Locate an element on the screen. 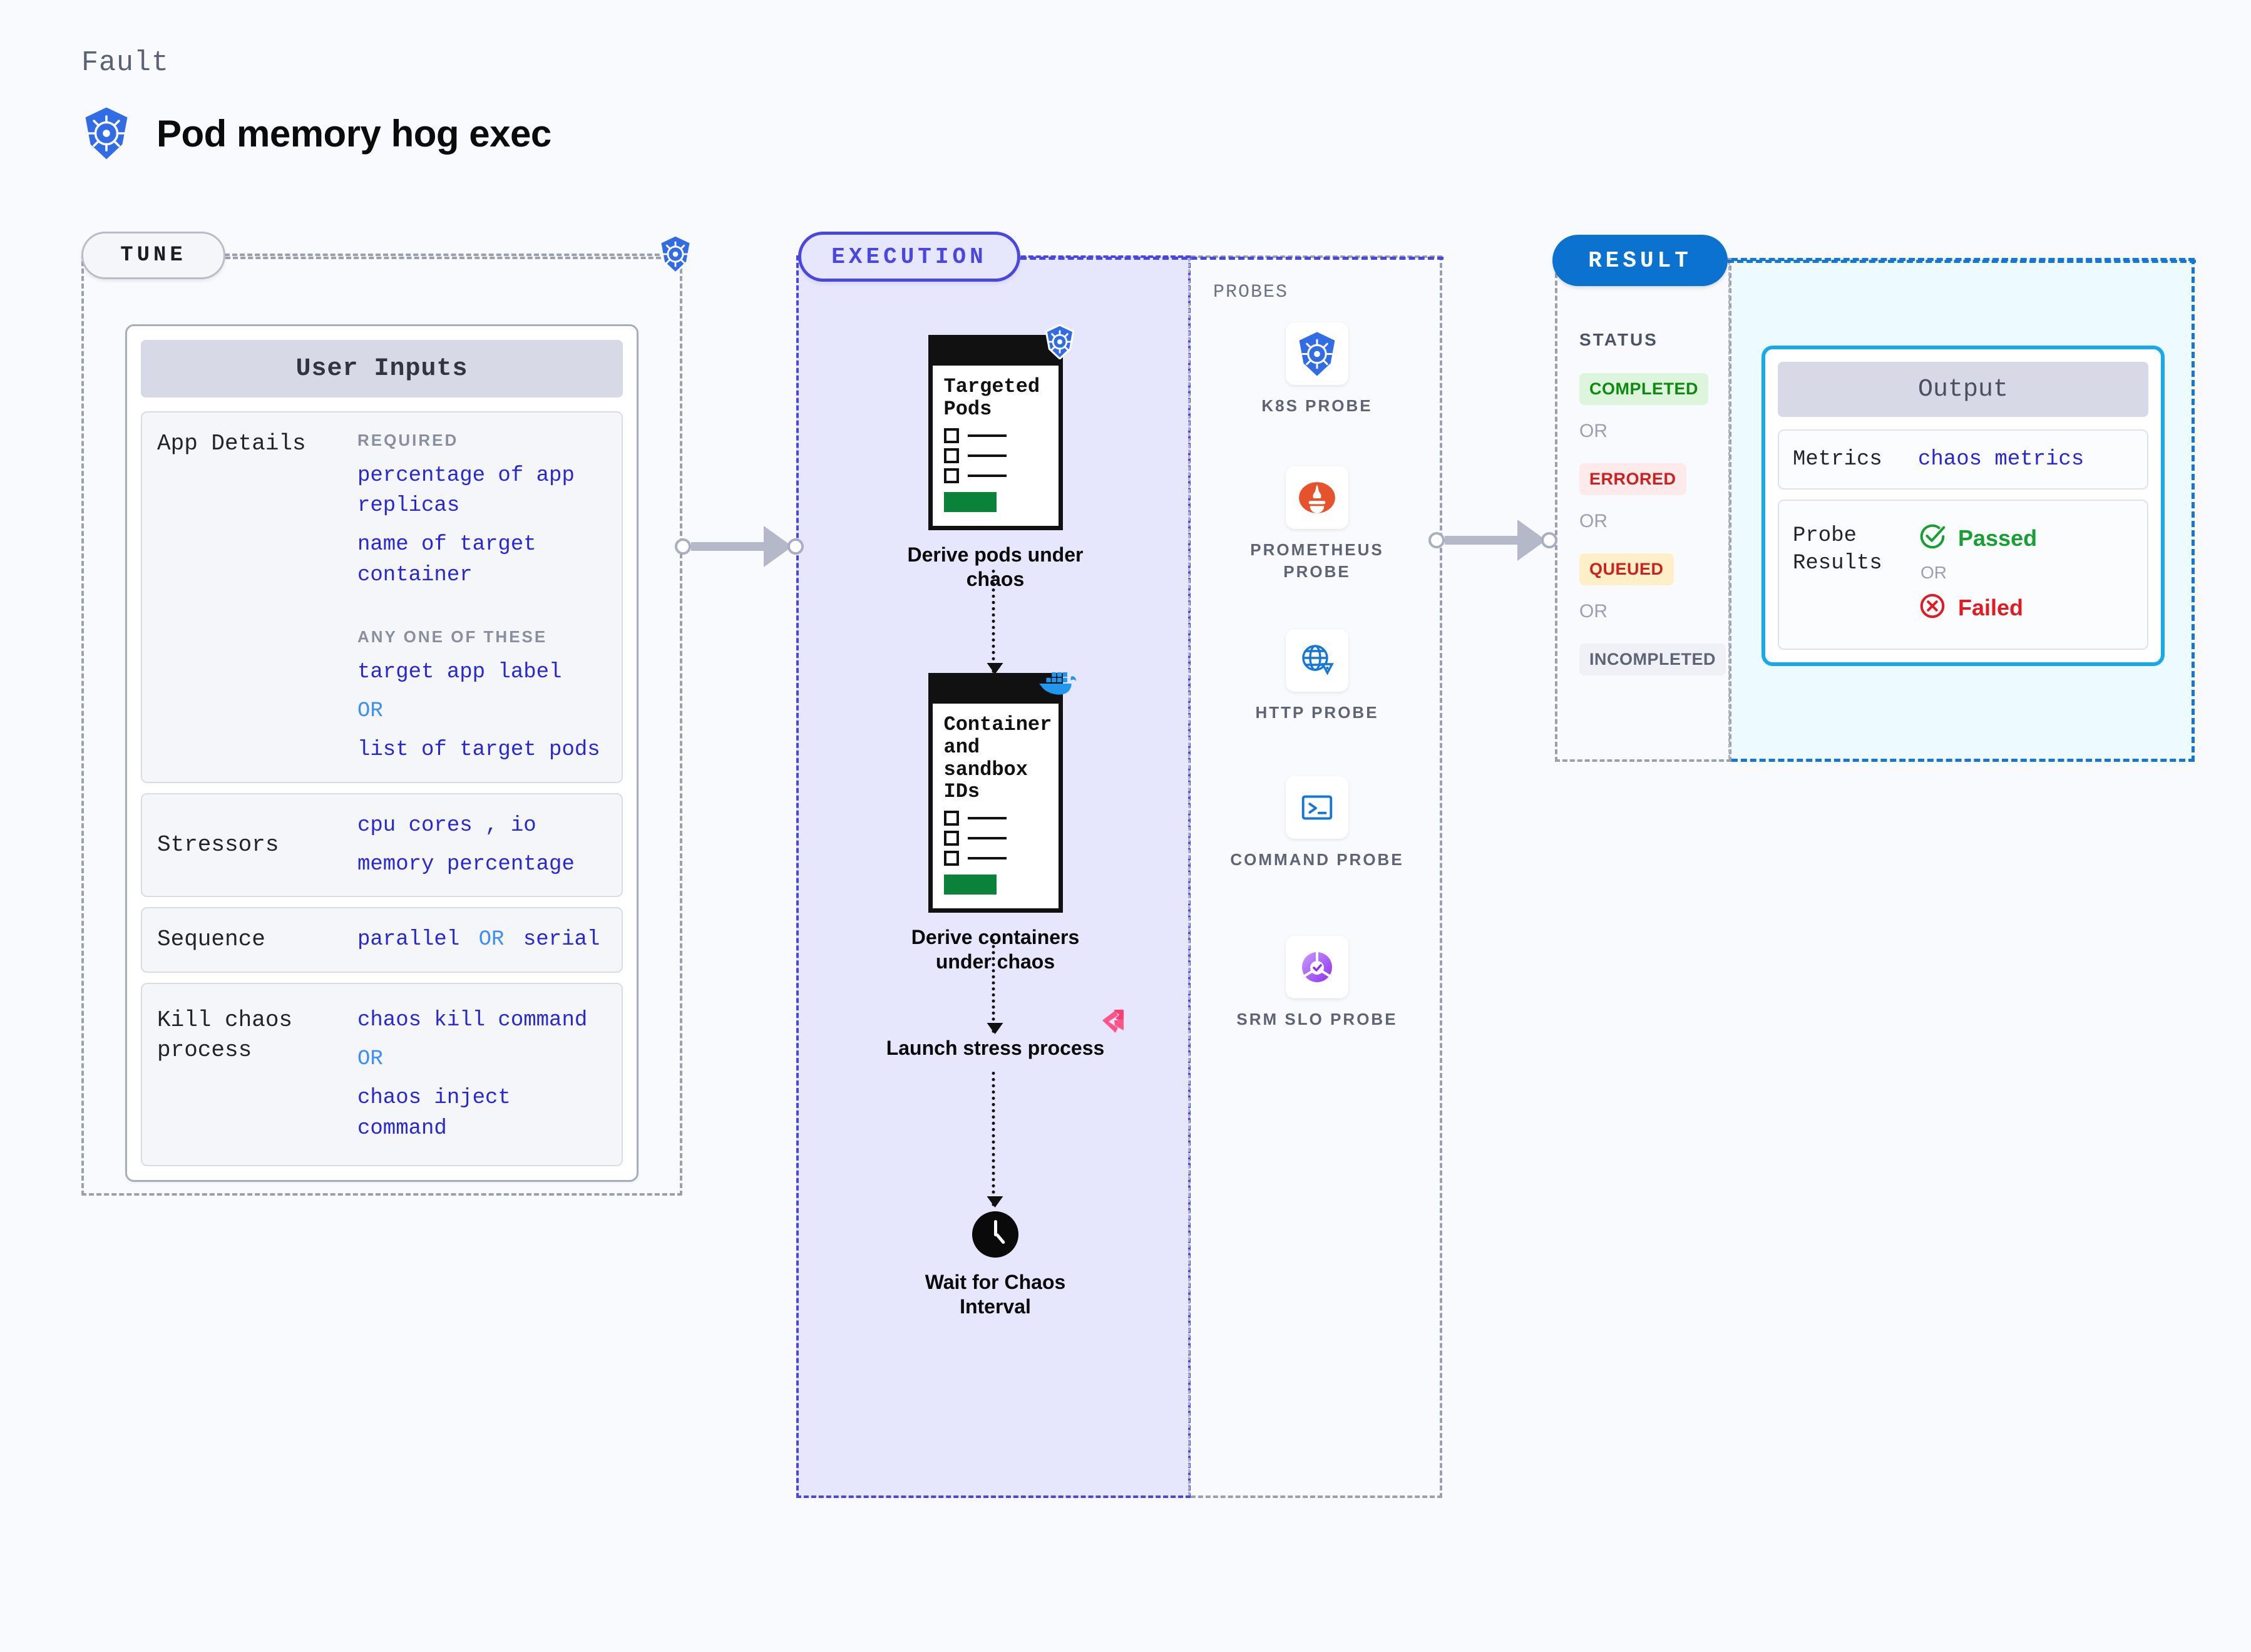  verdict-failed: Failed is located at coordinates (1977, 607).